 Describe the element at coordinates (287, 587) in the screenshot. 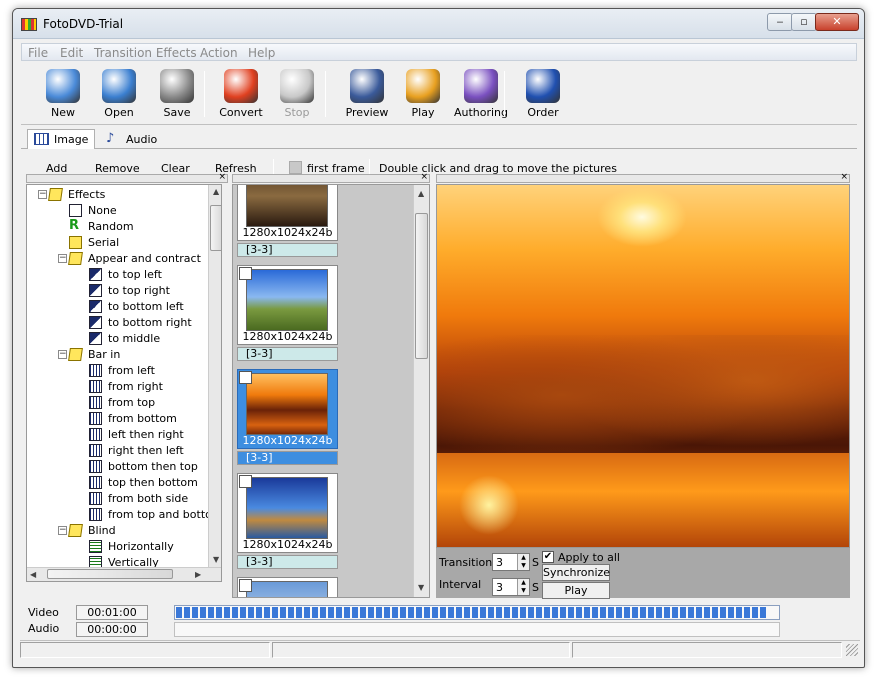

I see `thumbnail-card` at that location.